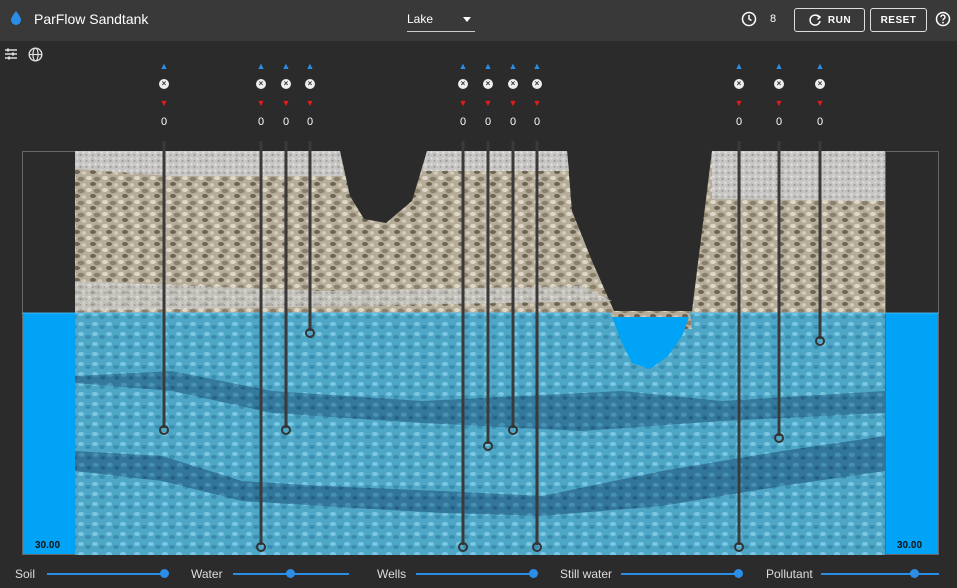  Describe the element at coordinates (207, 574) in the screenshot. I see `water-slider-label: Water` at that location.